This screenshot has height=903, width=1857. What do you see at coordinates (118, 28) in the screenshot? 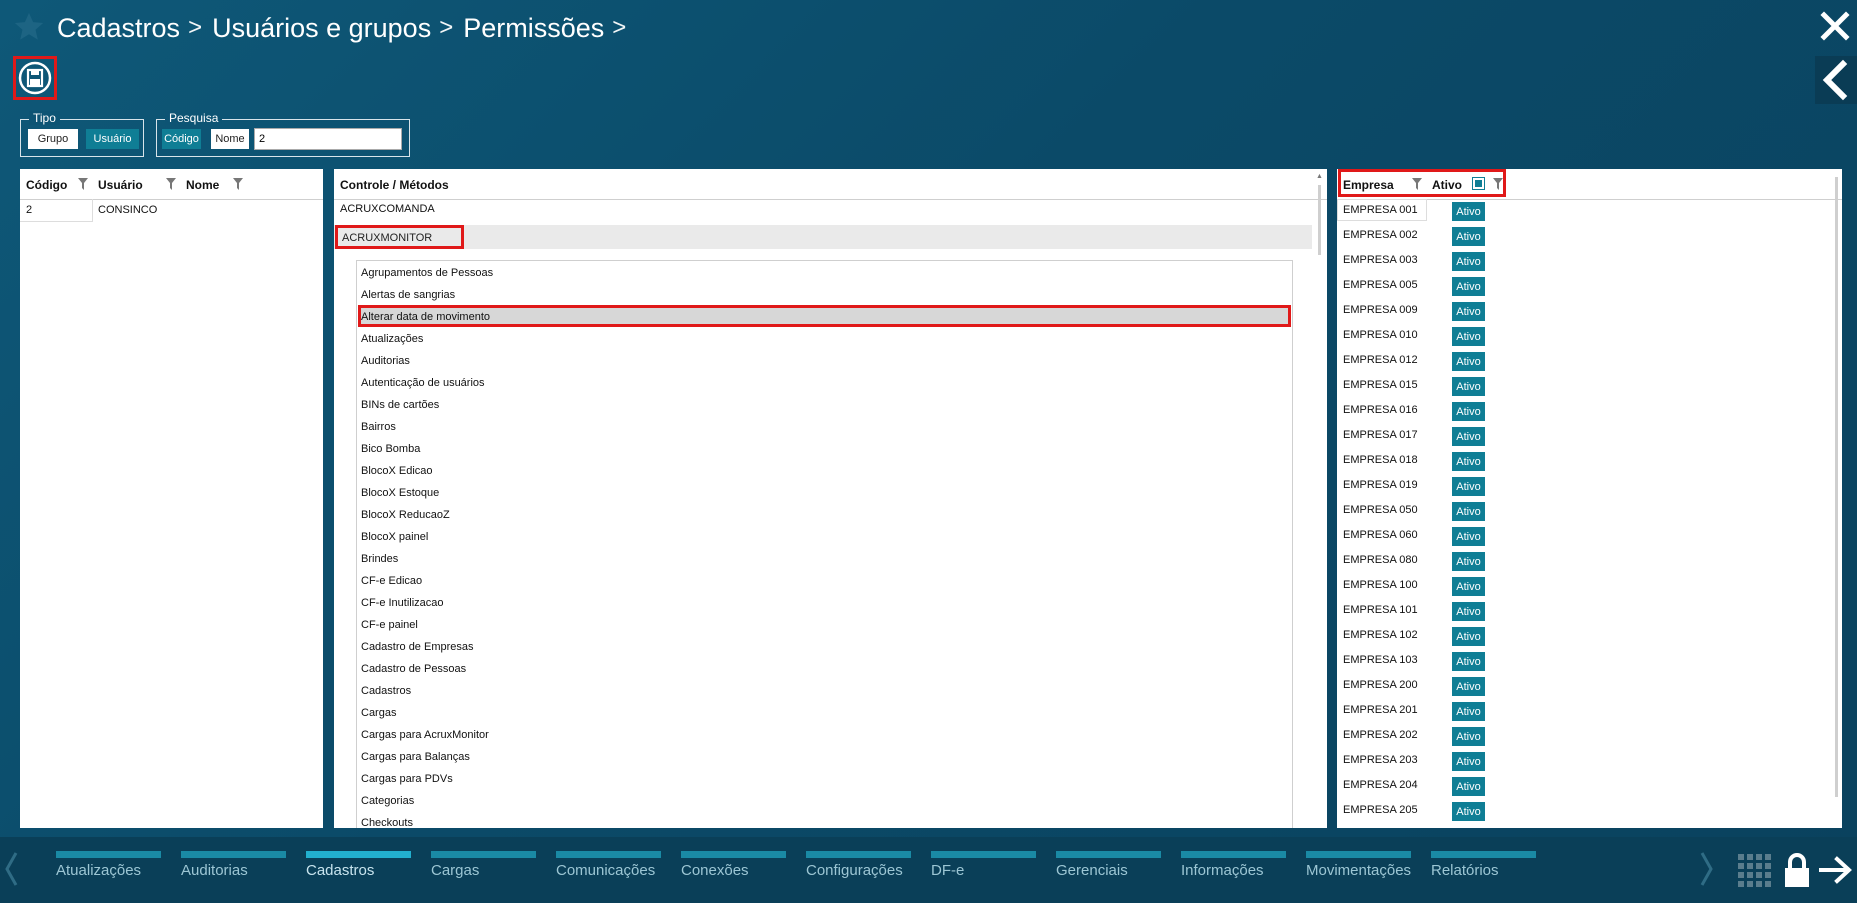
I see `breadcrumb-cadastros: Cadastros` at bounding box center [118, 28].